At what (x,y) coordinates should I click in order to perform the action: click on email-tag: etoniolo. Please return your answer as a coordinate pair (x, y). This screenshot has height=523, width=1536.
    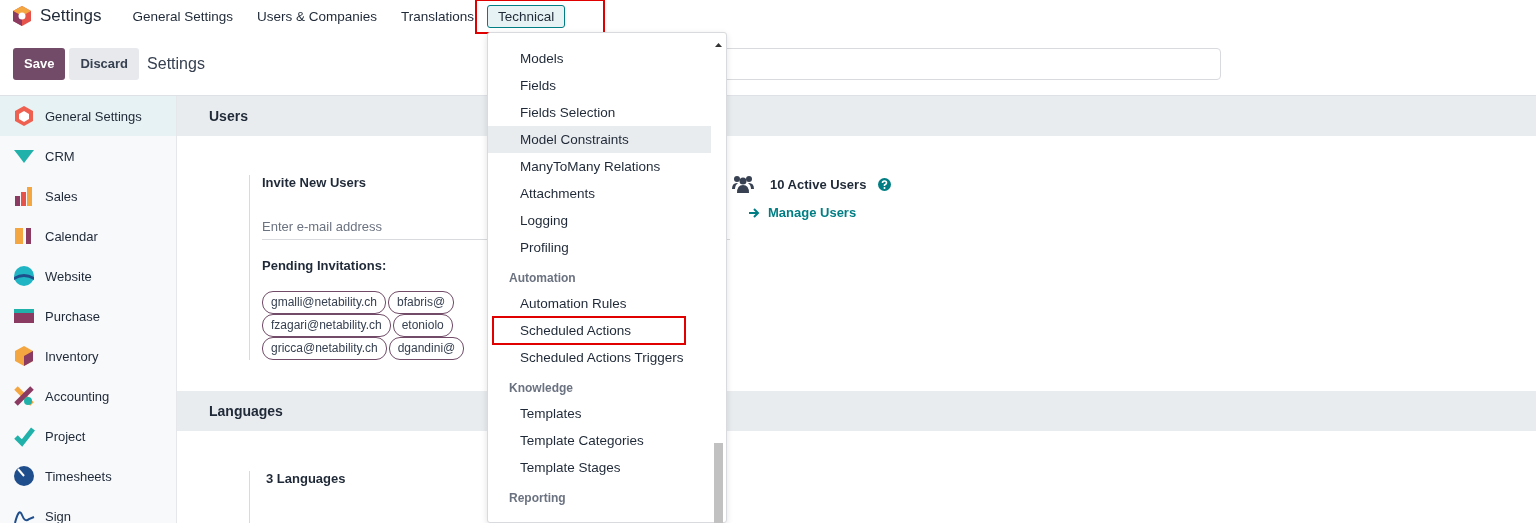
    Looking at the image, I should click on (422, 325).